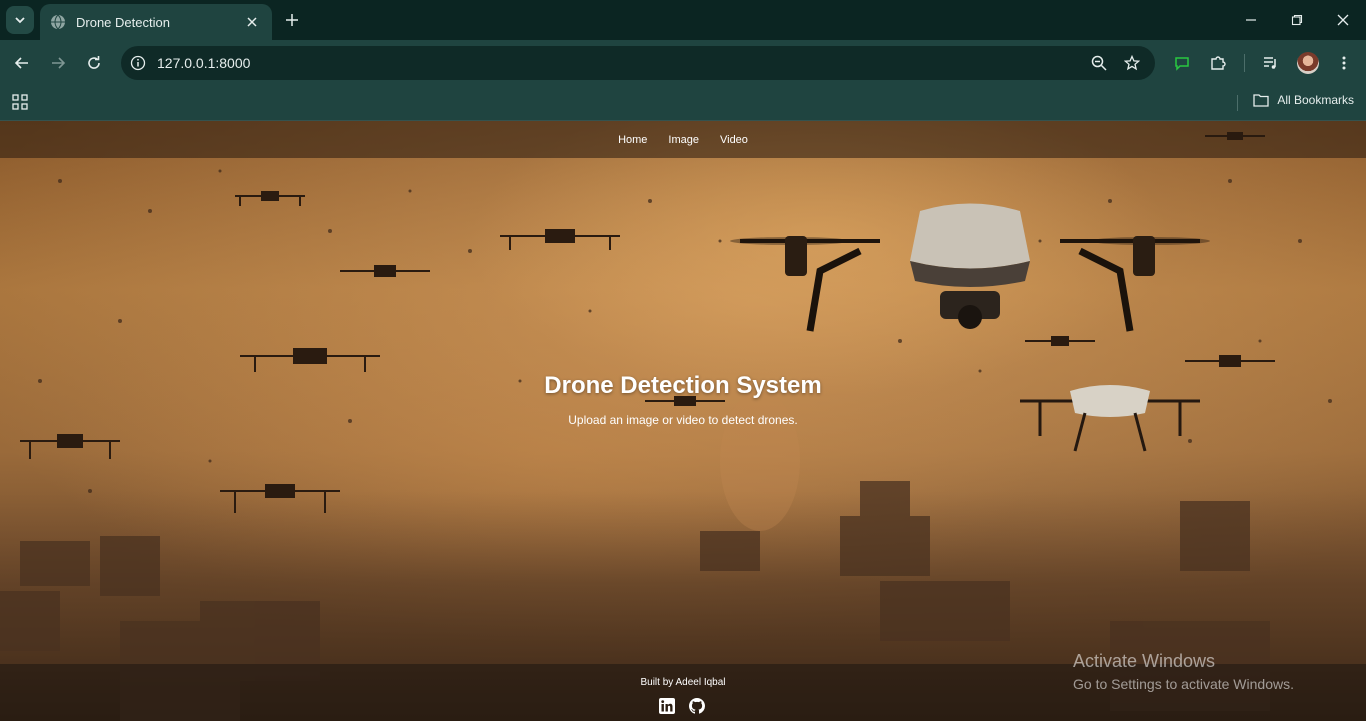  Describe the element at coordinates (683, 103) in the screenshot. I see `bookmarks-bar: All Bookmarks` at that location.